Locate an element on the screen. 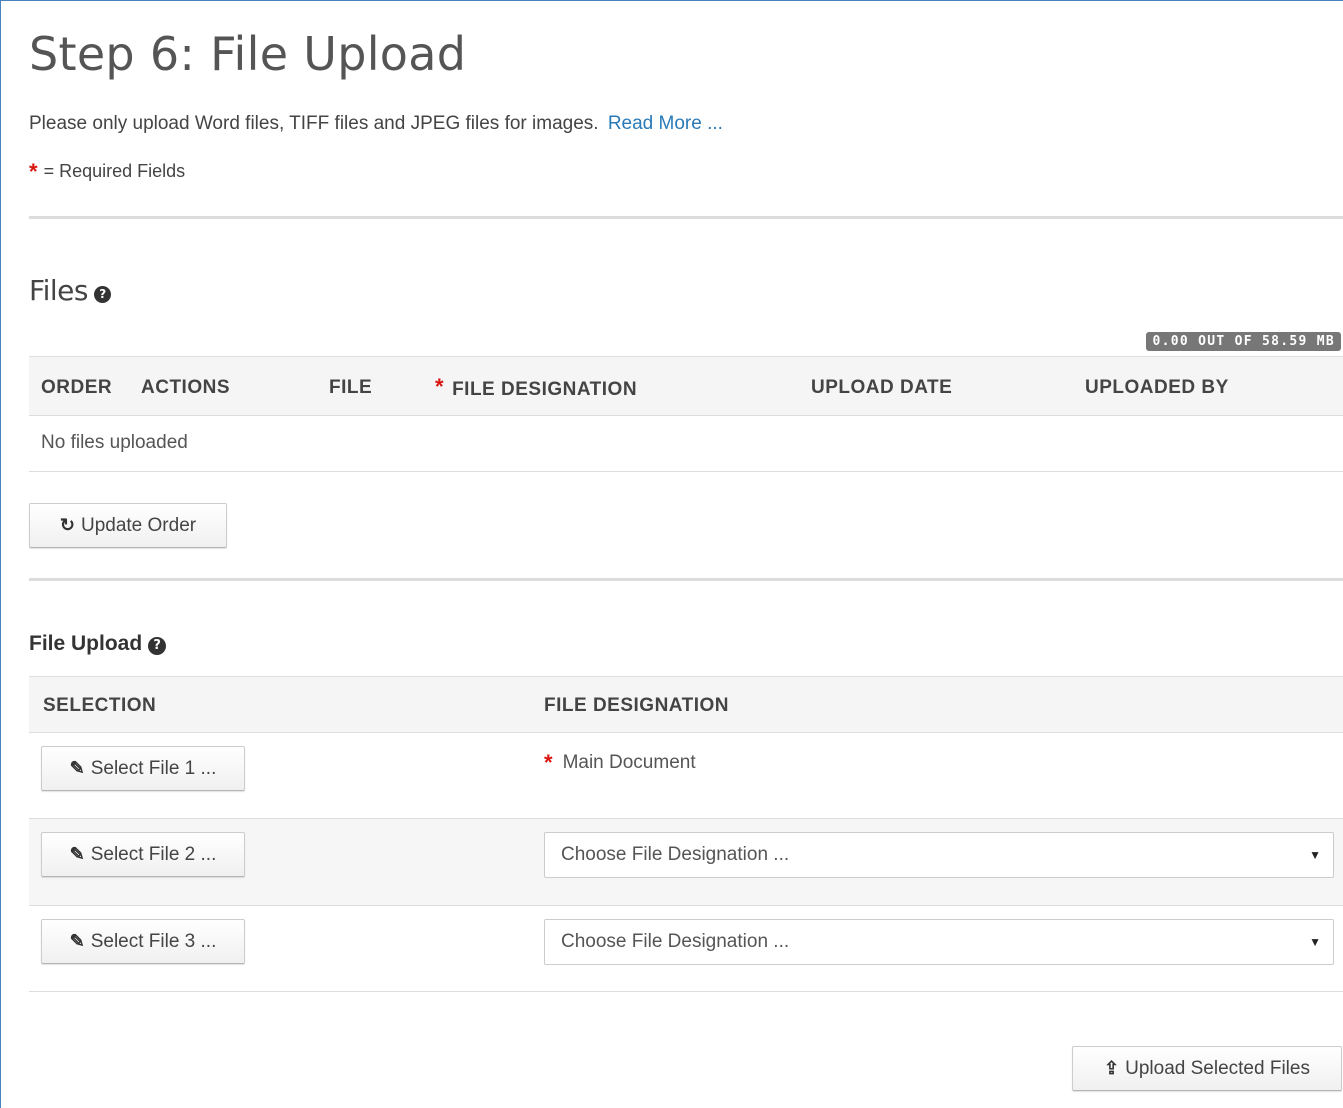  files-section-title: Files? is located at coordinates (70, 290).